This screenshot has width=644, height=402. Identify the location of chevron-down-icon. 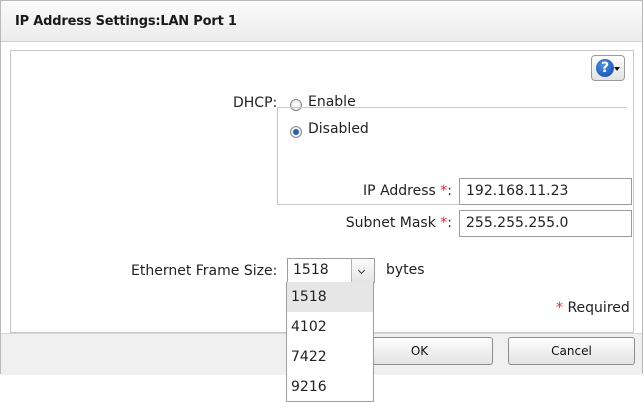
(362, 270).